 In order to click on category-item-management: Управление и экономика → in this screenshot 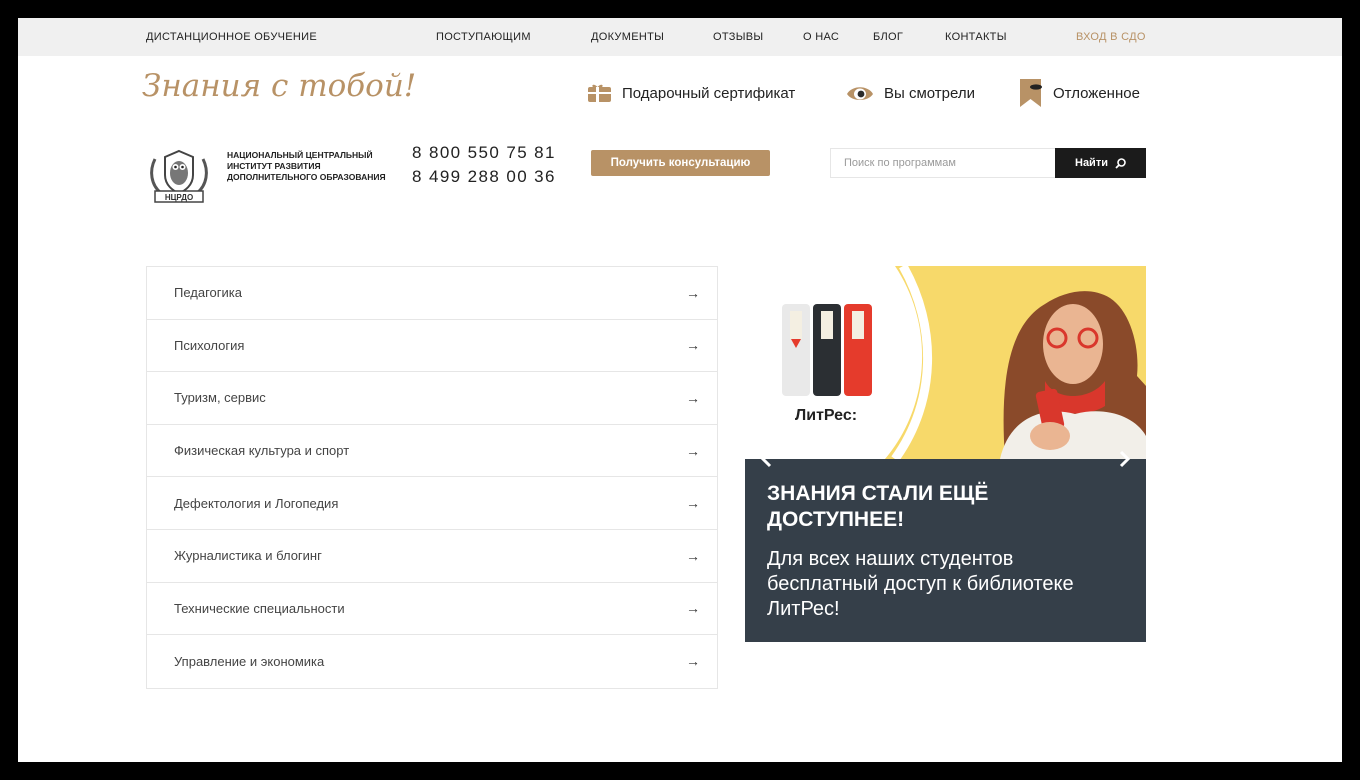, I will do `click(432, 661)`.